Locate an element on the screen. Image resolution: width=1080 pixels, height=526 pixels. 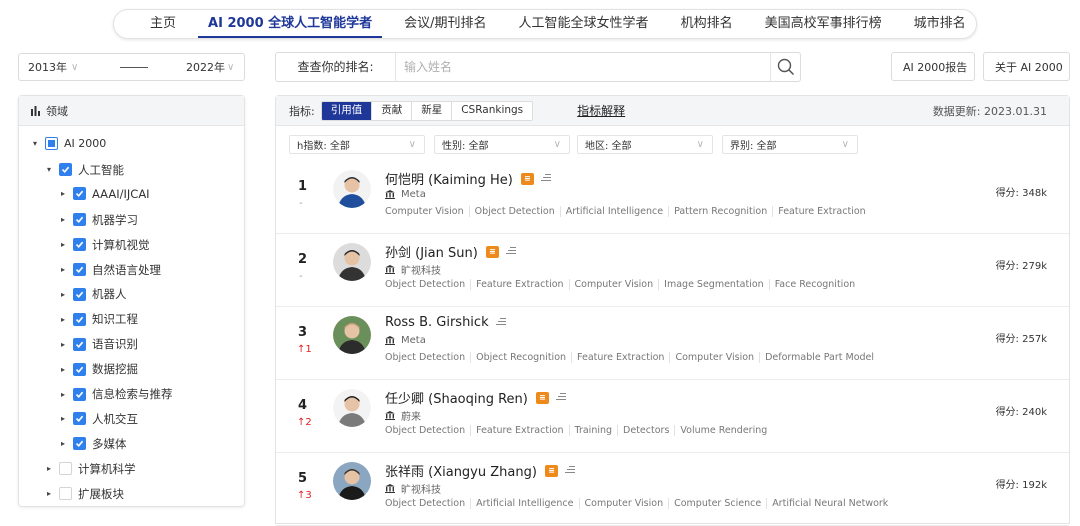
tab-women-scholars: 人工智能全球女性学者 is located at coordinates (584, 24).